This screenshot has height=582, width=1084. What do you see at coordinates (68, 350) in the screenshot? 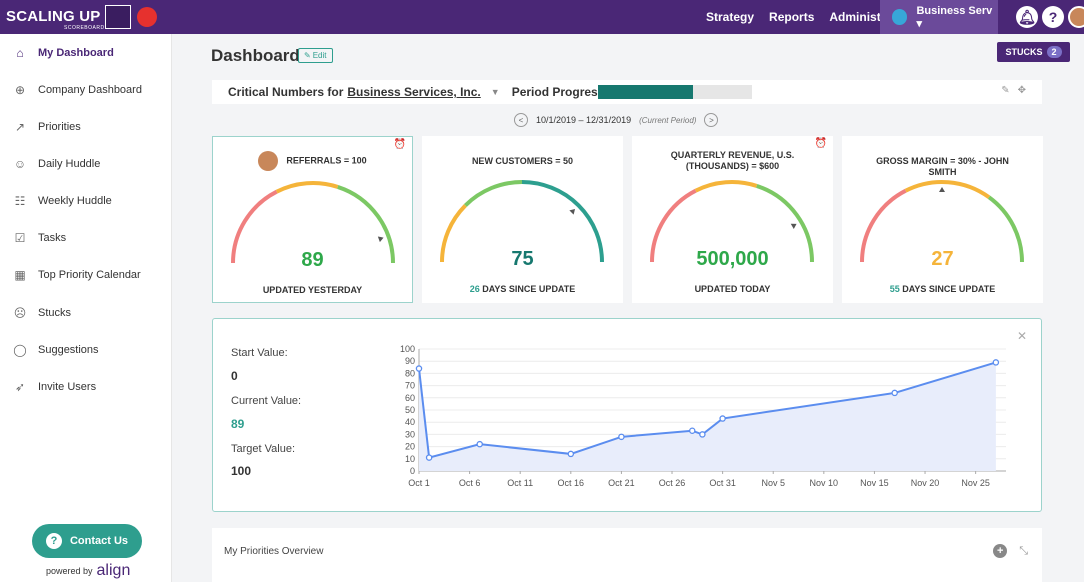
I see `sidebar-item-label: Suggestions` at bounding box center [68, 350].